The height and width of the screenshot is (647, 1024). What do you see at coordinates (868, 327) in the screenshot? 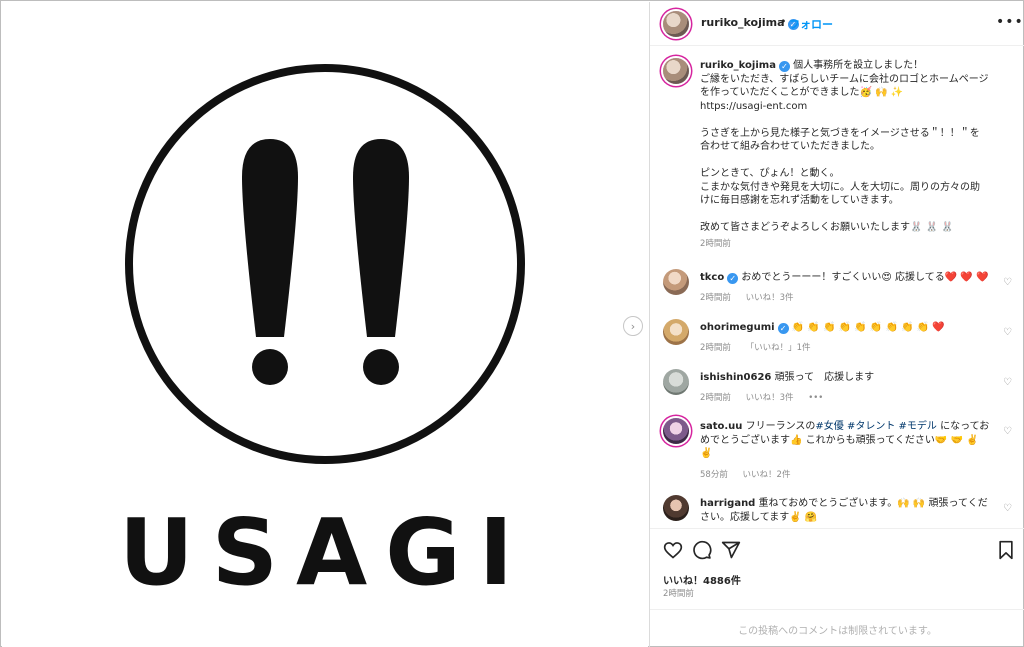
I see `comment-text: 👏 👏 👏 👏 👏 👏 👏 👏 👏 ❤️` at bounding box center [868, 327].